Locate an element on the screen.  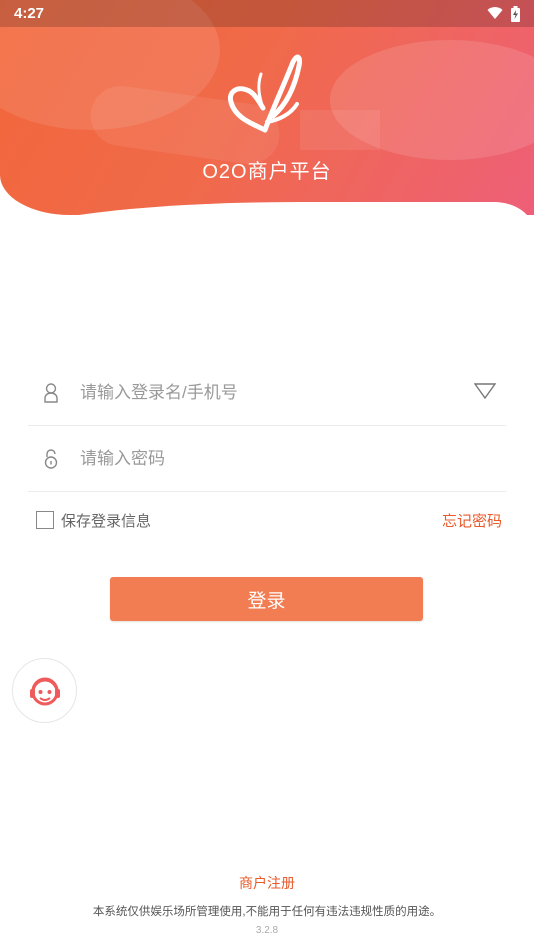
status-bar: 4:27 is located at coordinates (267, 13).